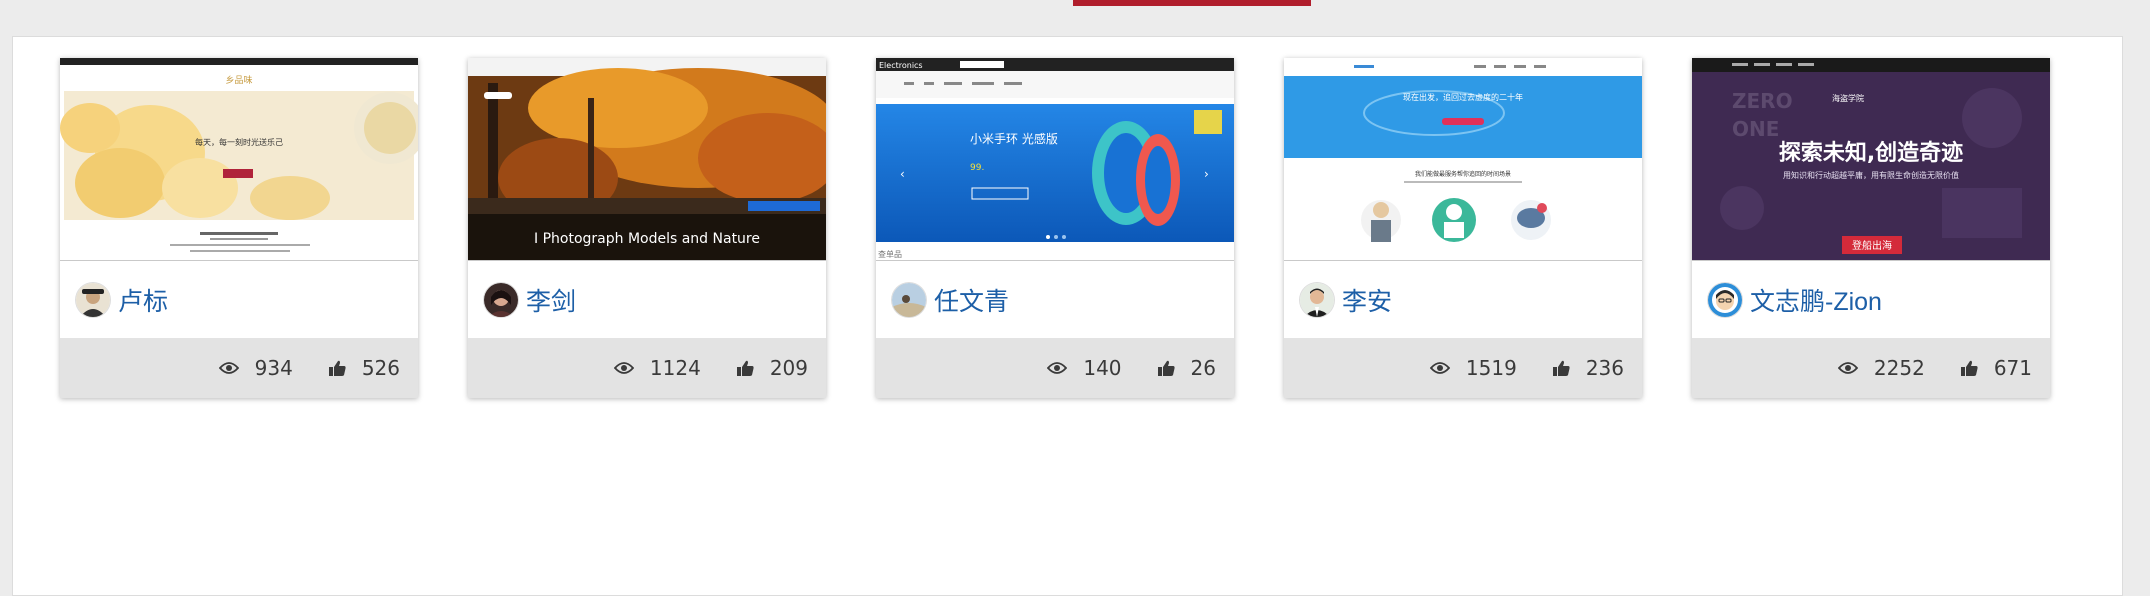 This screenshot has height=596, width=2150. I want to click on view-count: 934, so click(255, 368).